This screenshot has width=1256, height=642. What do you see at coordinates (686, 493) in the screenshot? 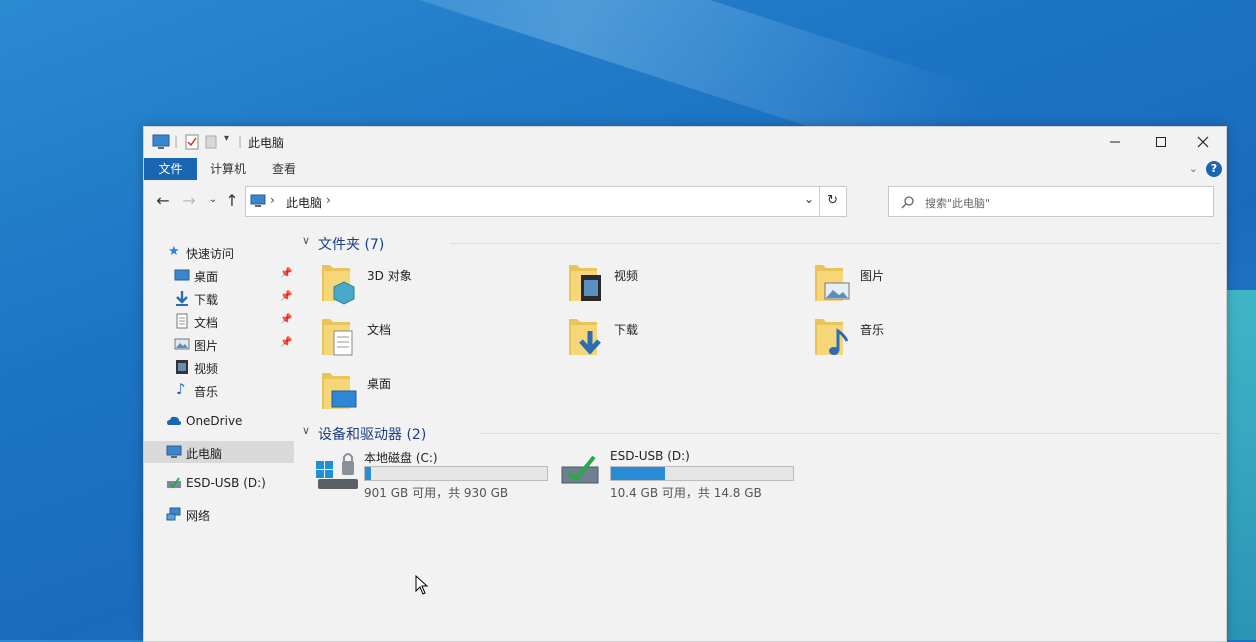
I see `drive-free-space: 10.4 GB 可用，共 14.8 GB` at bounding box center [686, 493].